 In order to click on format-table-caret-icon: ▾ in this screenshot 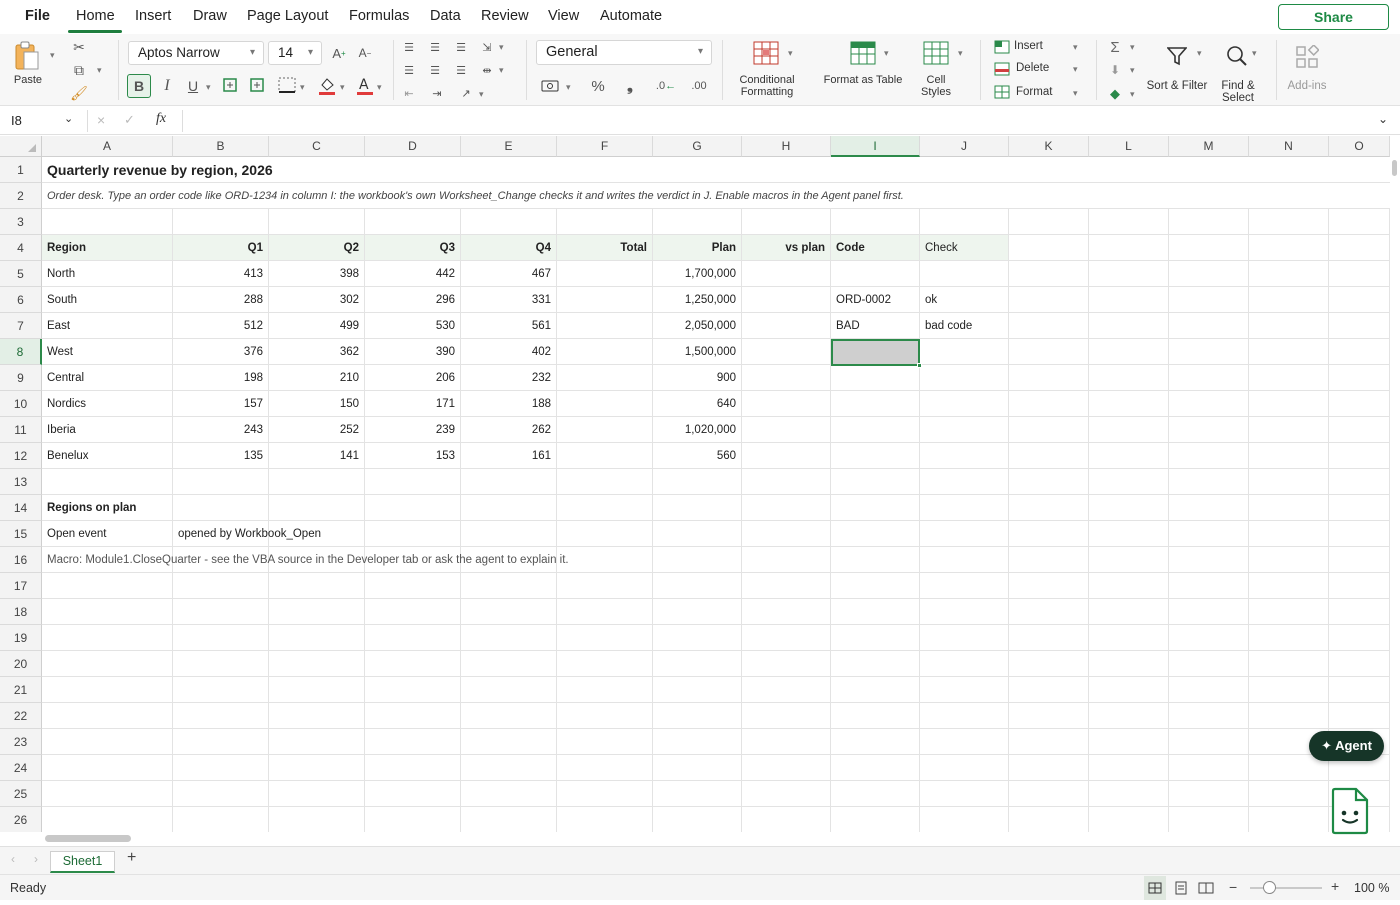, I will do `click(886, 53)`.